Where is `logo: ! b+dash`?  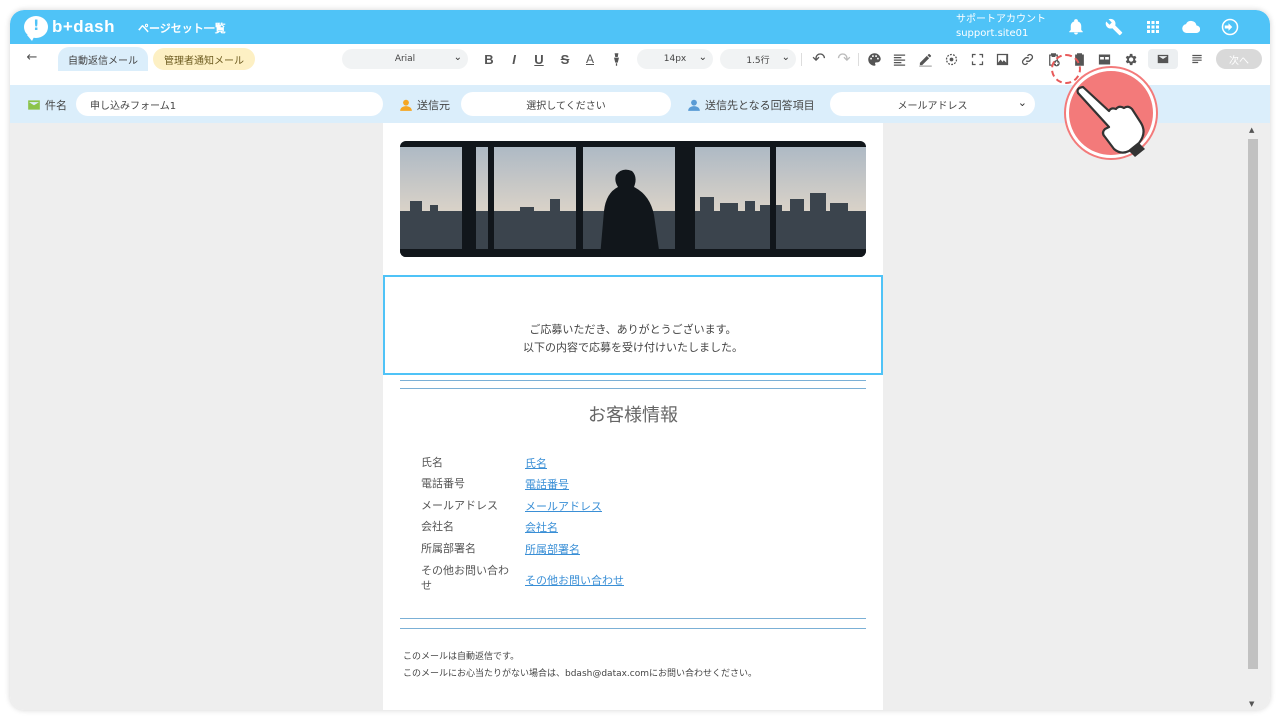
logo: ! b+dash is located at coordinates (69, 28).